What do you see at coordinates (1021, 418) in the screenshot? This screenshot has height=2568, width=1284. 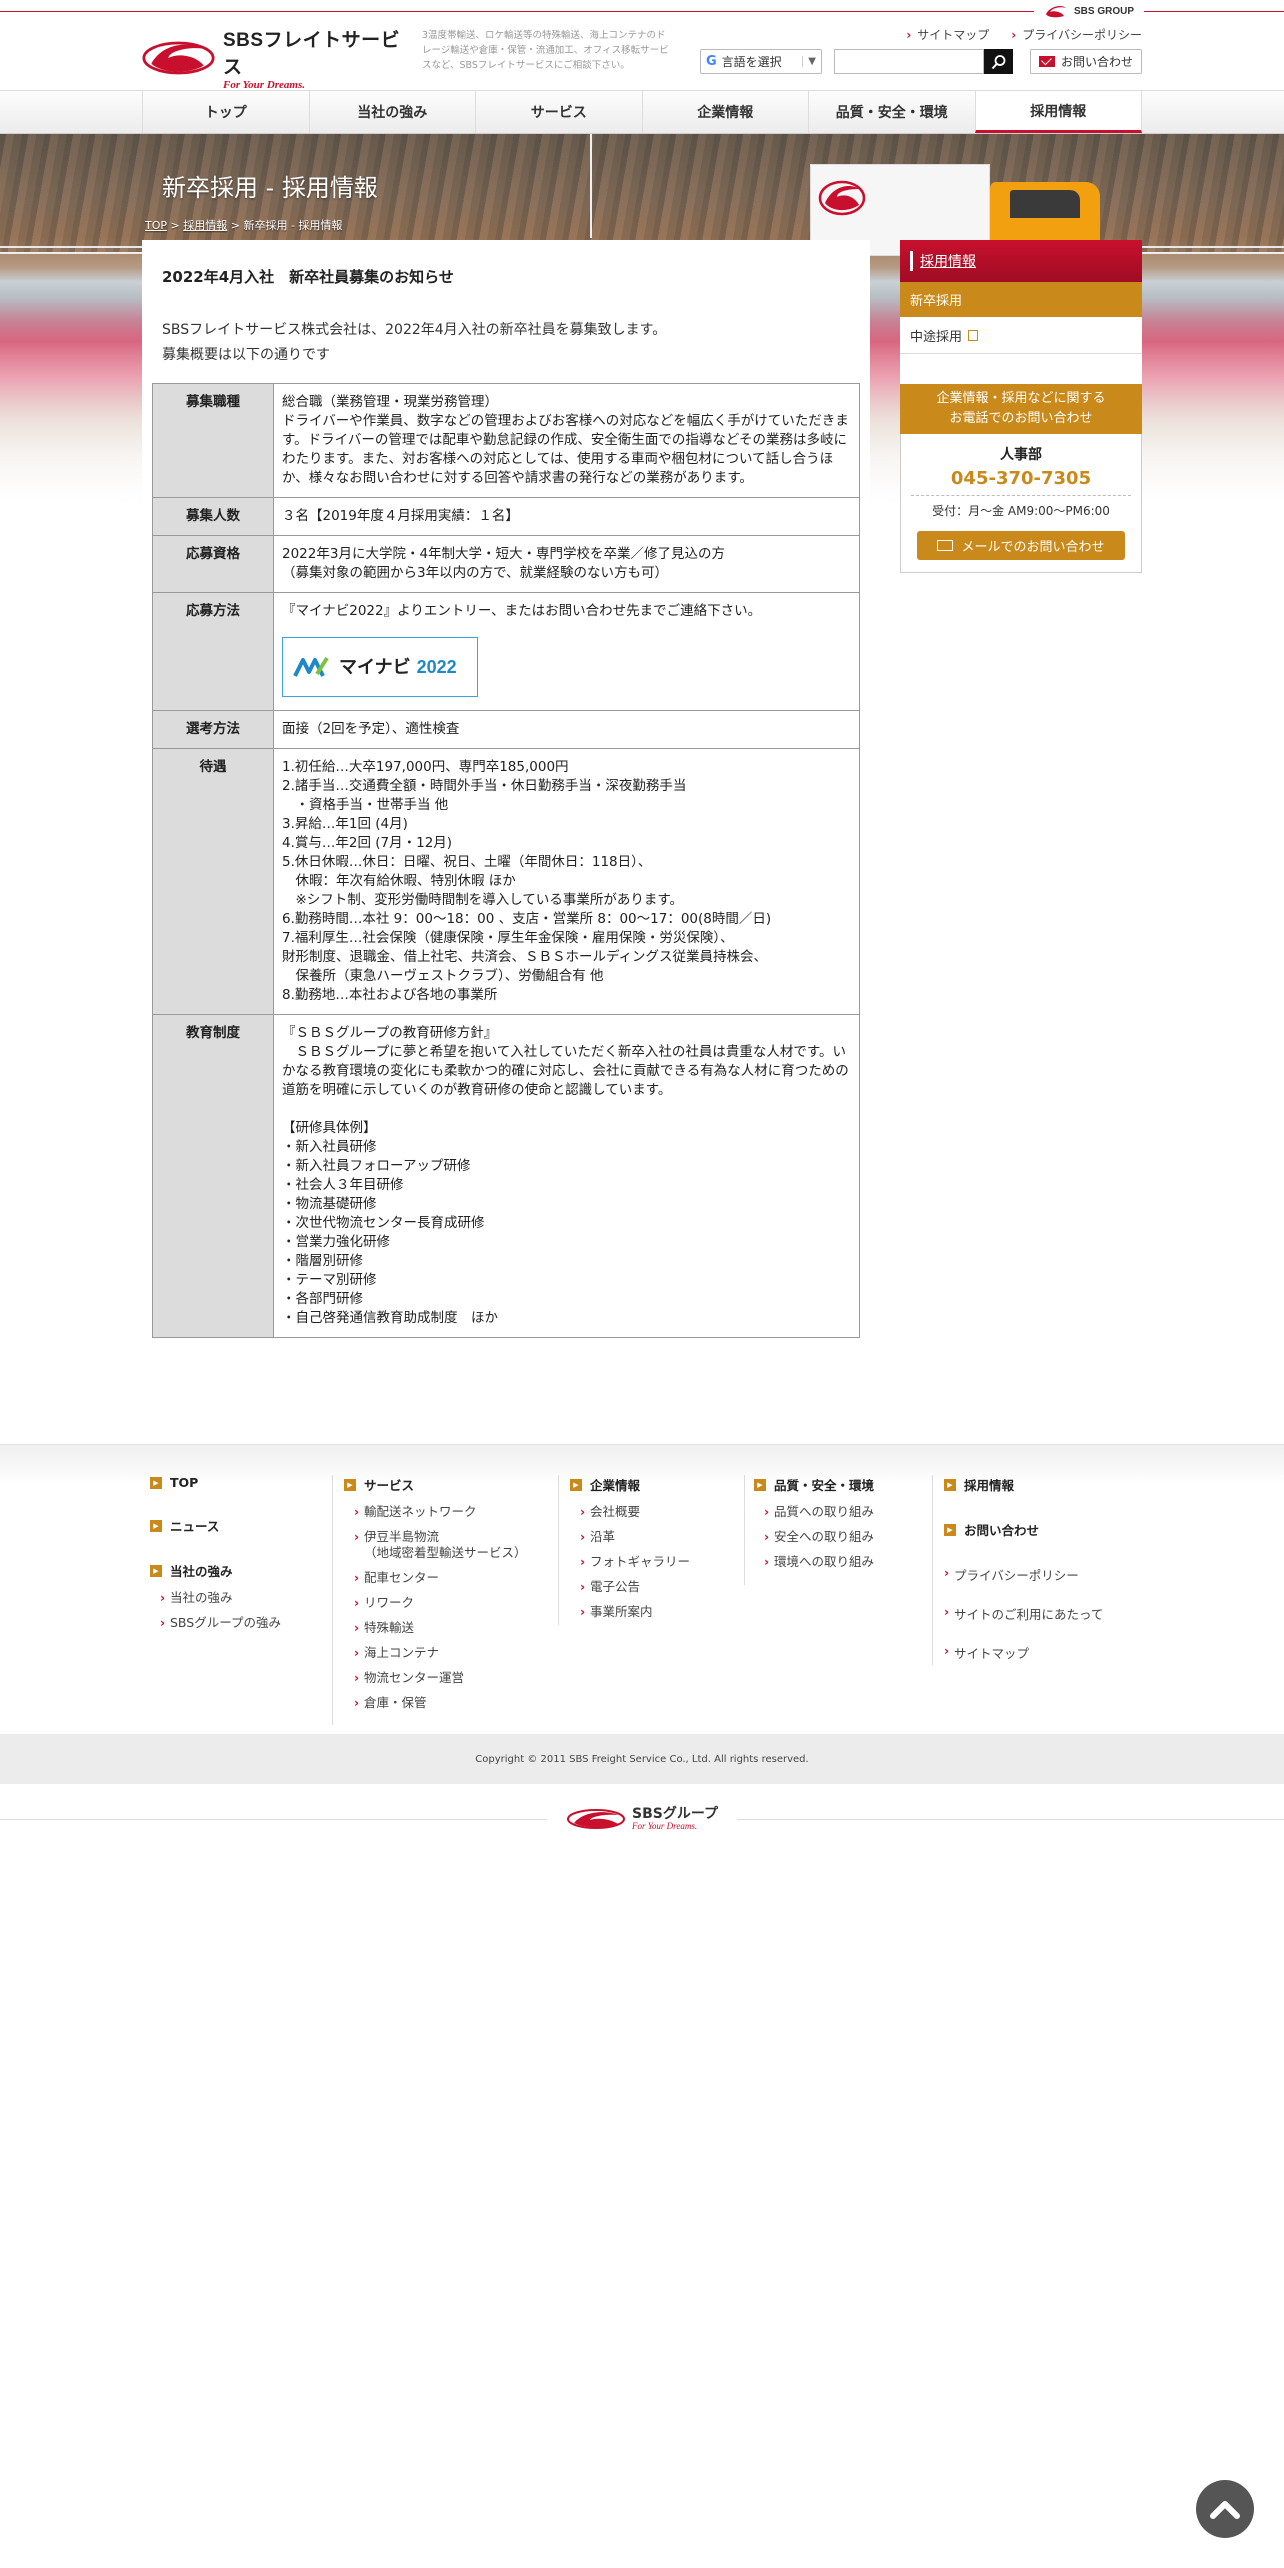 I see `phone-contact-heading-line: お電話でのお問い合わせ` at bounding box center [1021, 418].